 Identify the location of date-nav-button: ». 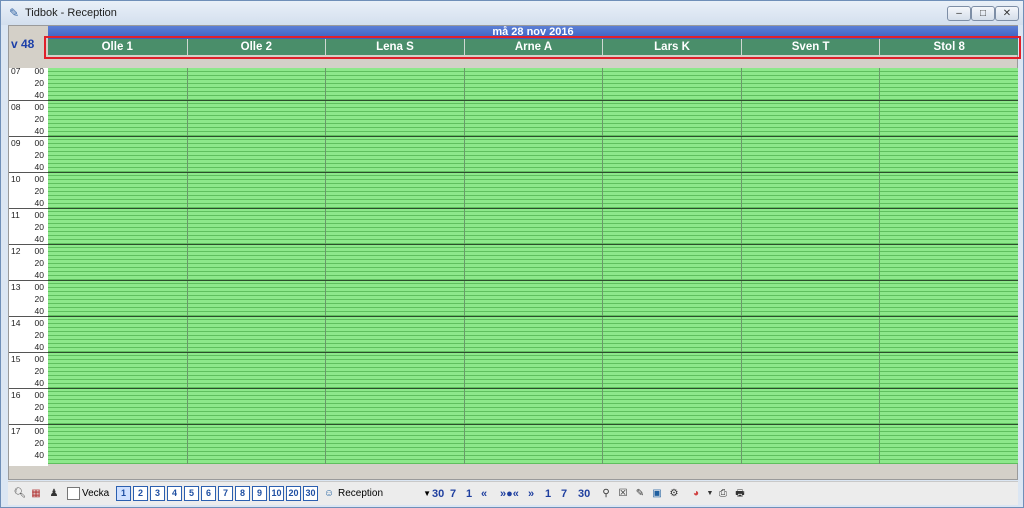
(531, 494).